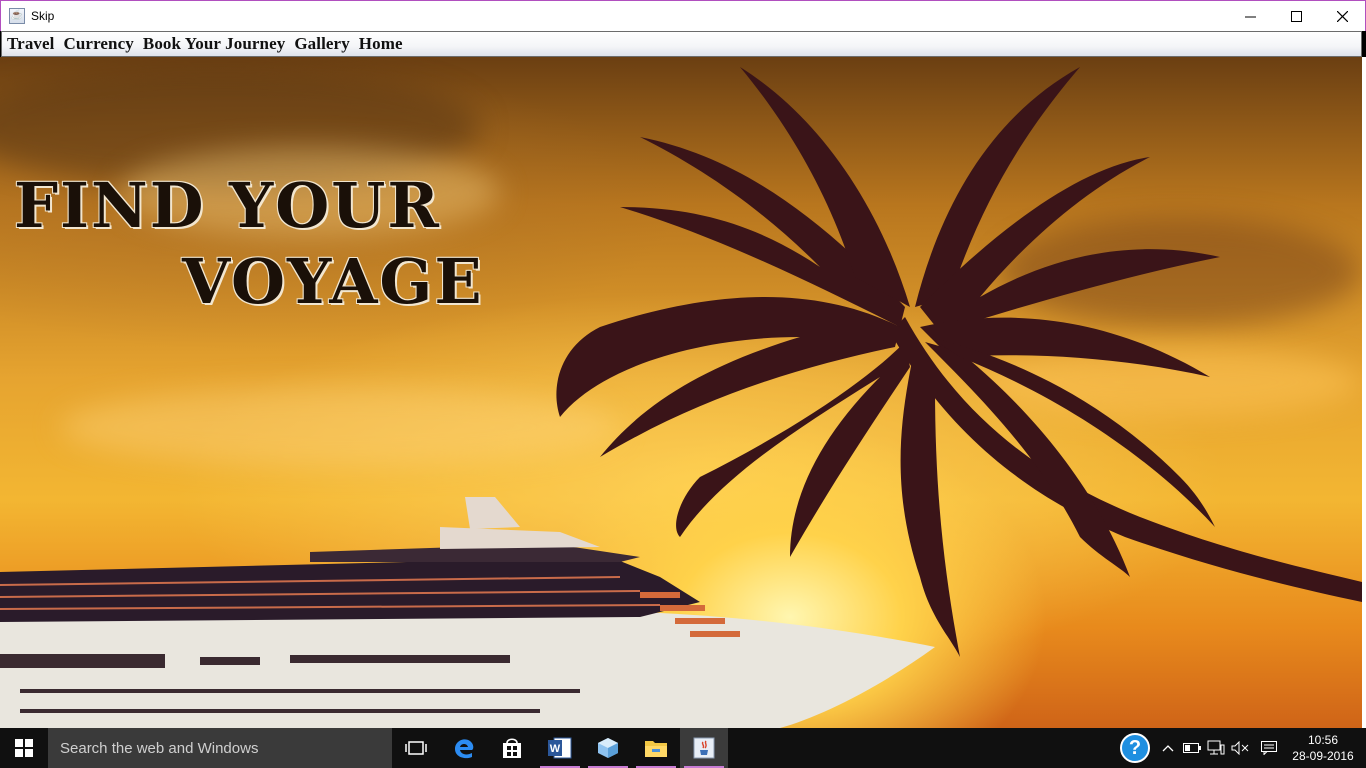 This screenshot has width=1366, height=768. I want to click on menu-travel: Travel, so click(30, 44).